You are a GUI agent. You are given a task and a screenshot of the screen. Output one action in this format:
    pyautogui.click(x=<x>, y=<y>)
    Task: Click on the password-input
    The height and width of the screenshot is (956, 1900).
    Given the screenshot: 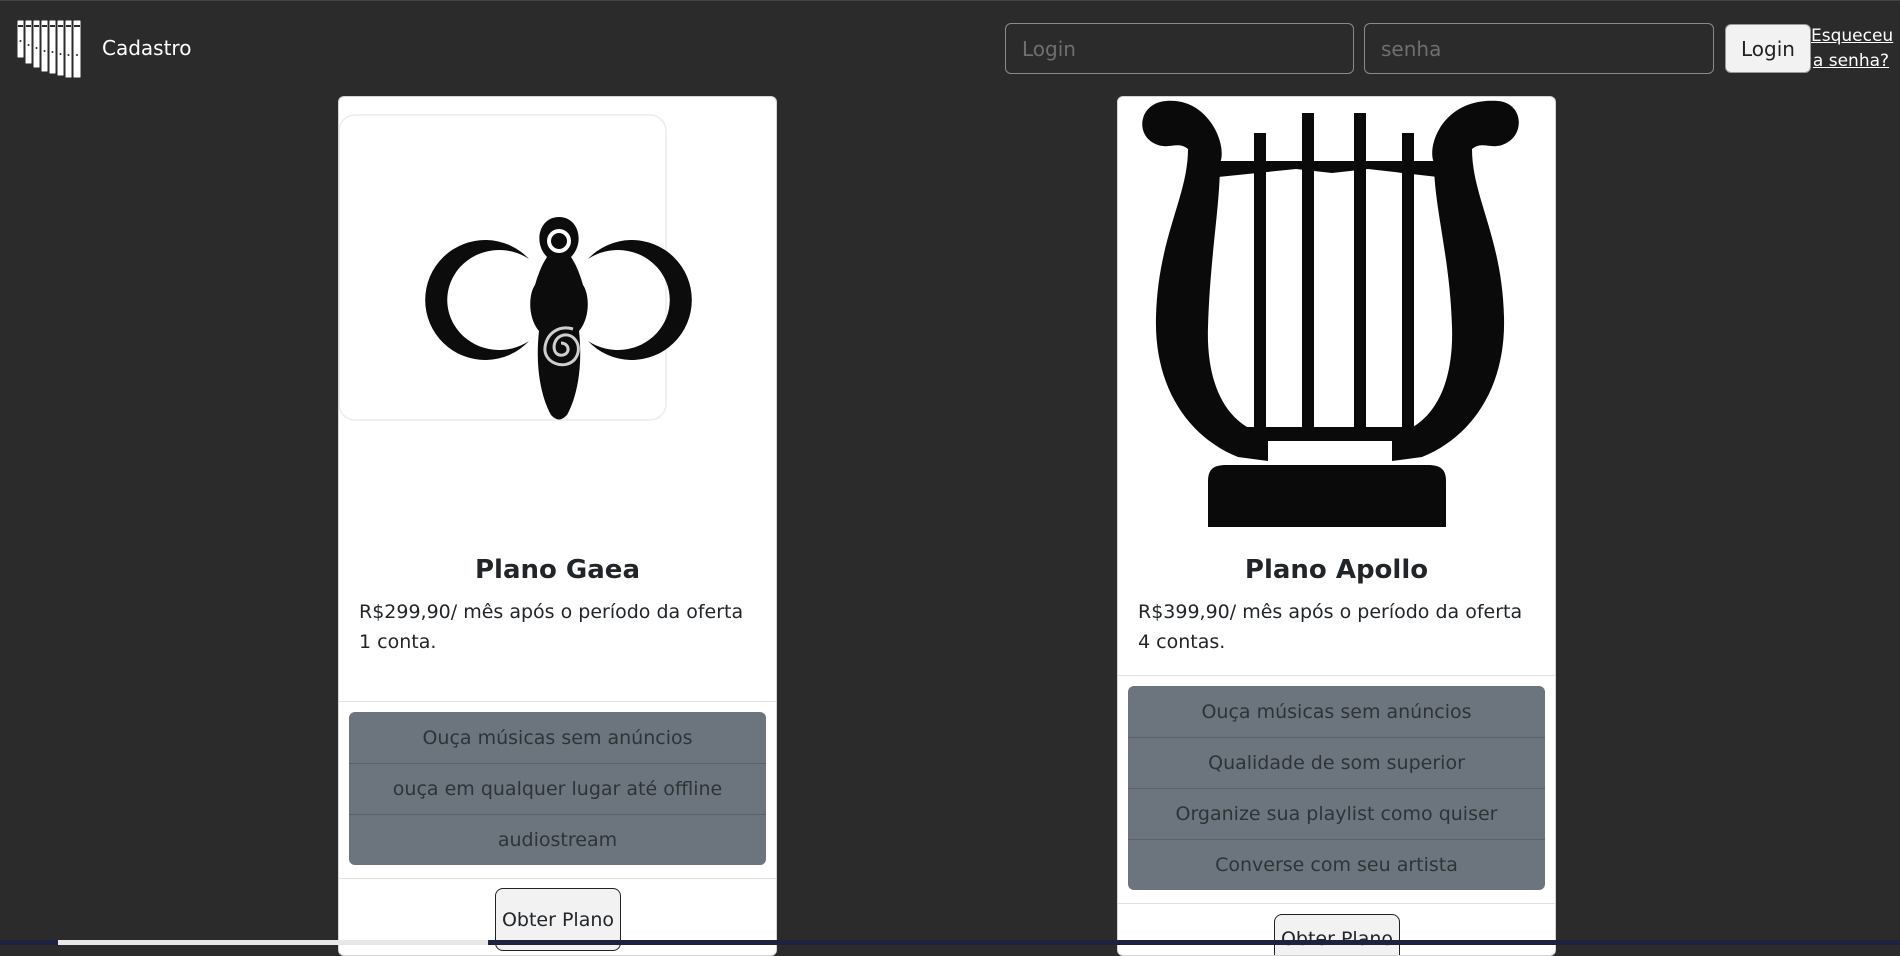 What is the action you would take?
    pyautogui.click(x=1539, y=48)
    